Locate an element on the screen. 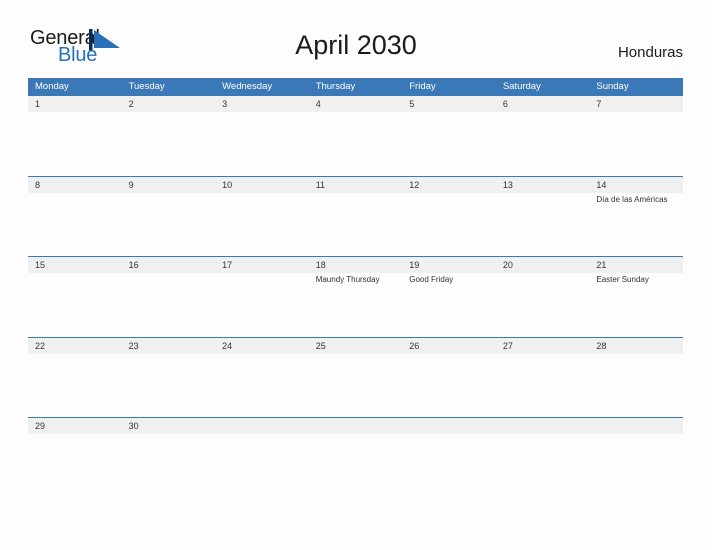 The height and width of the screenshot is (550, 712). day-number: 7 is located at coordinates (599, 104).